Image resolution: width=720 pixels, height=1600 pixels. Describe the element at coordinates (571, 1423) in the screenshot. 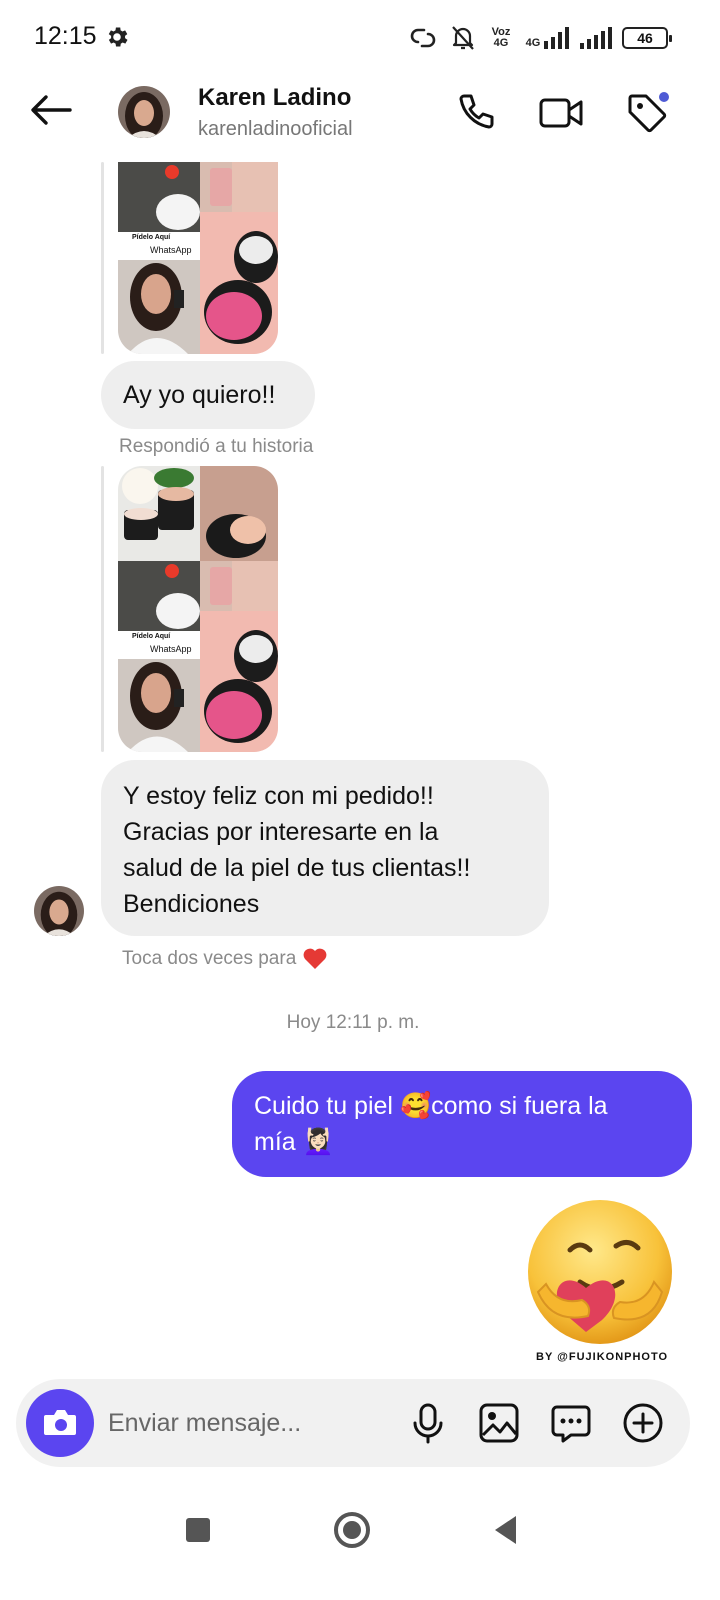

I see `sticker-chat-icon` at that location.